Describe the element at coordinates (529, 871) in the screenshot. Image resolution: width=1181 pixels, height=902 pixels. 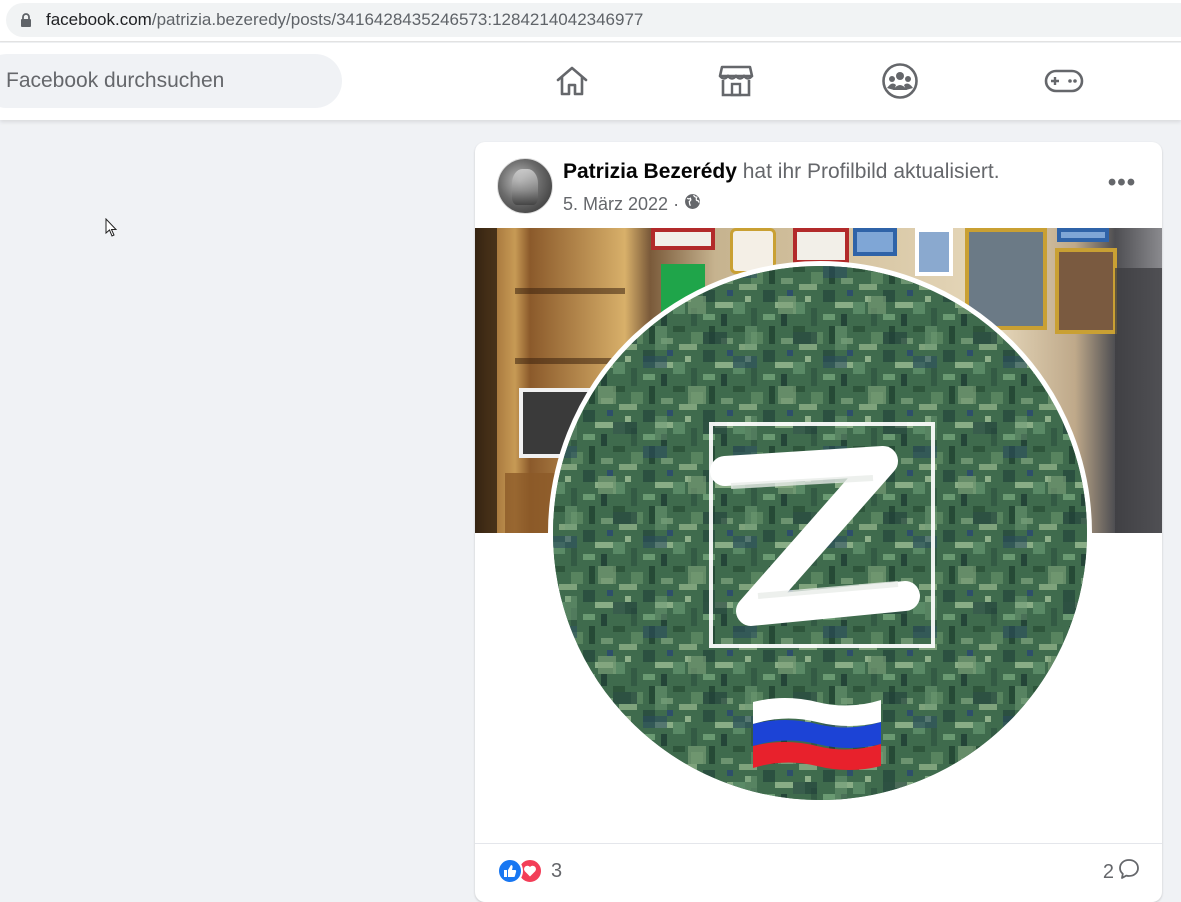
I see `reaction-summary: 3` at that location.